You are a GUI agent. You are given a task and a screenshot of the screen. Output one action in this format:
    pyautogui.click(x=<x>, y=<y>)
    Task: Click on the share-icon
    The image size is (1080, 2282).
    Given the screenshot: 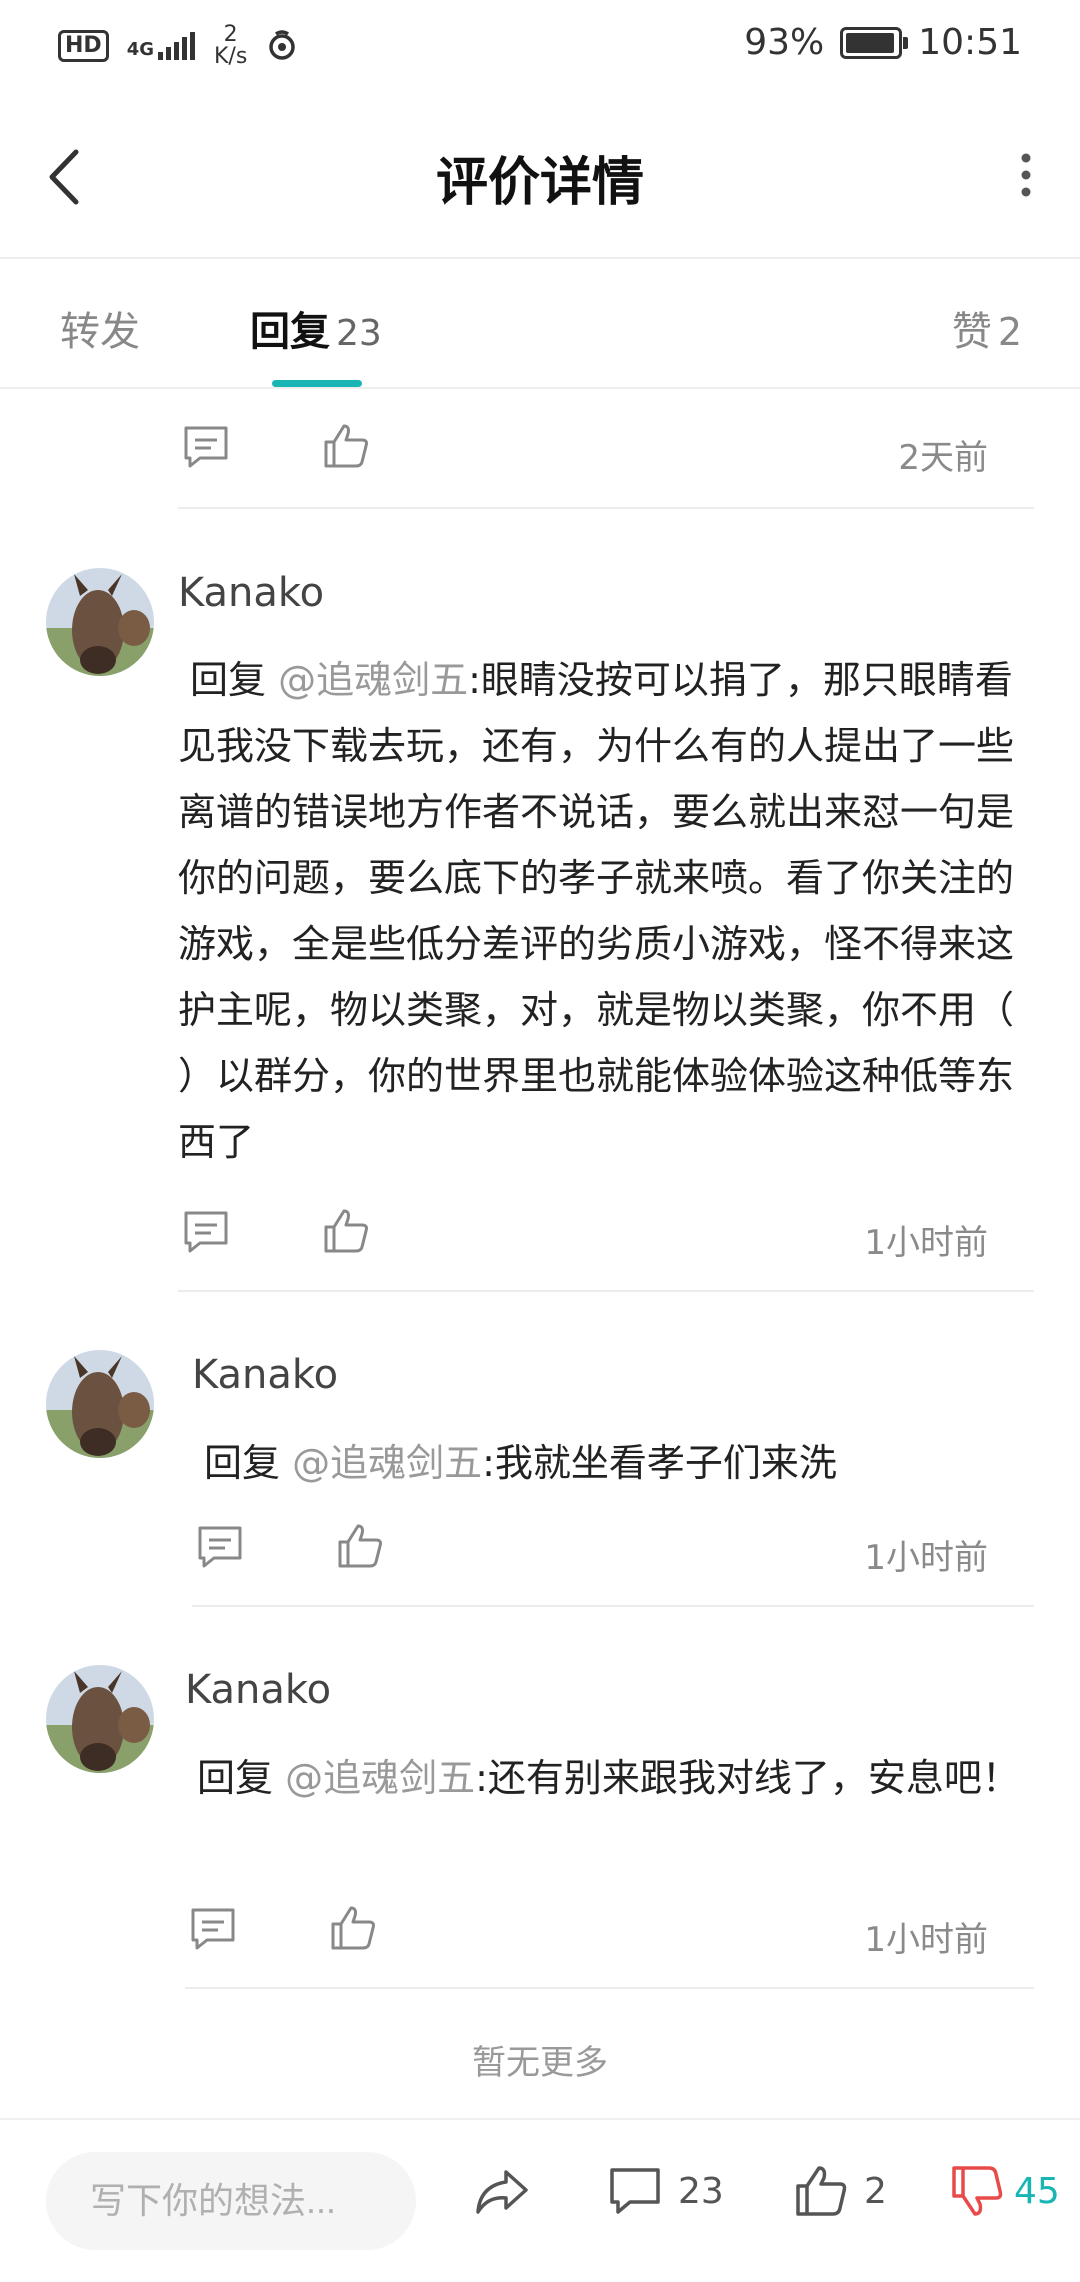 What is the action you would take?
    pyautogui.click(x=502, y=2192)
    